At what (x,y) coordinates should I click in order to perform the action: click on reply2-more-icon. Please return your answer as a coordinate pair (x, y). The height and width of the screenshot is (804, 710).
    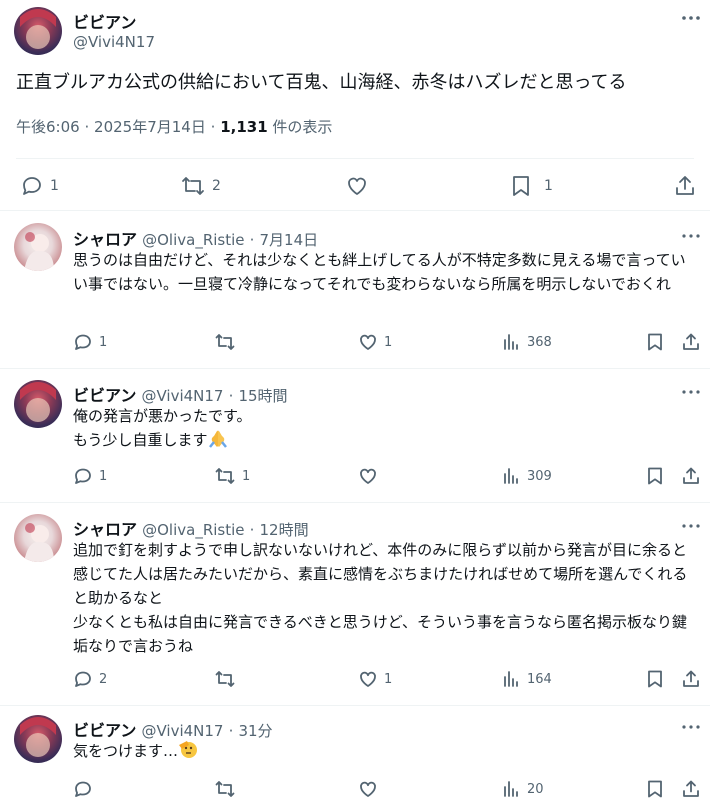
    Looking at the image, I should click on (691, 392).